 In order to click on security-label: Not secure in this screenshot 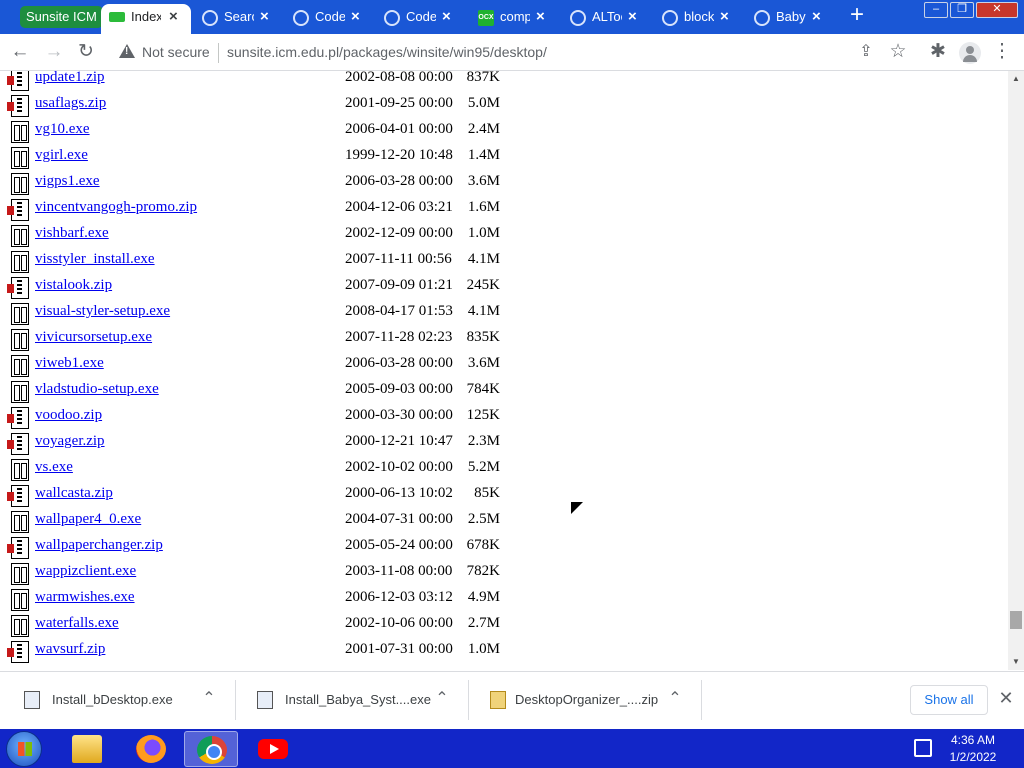, I will do `click(176, 52)`.